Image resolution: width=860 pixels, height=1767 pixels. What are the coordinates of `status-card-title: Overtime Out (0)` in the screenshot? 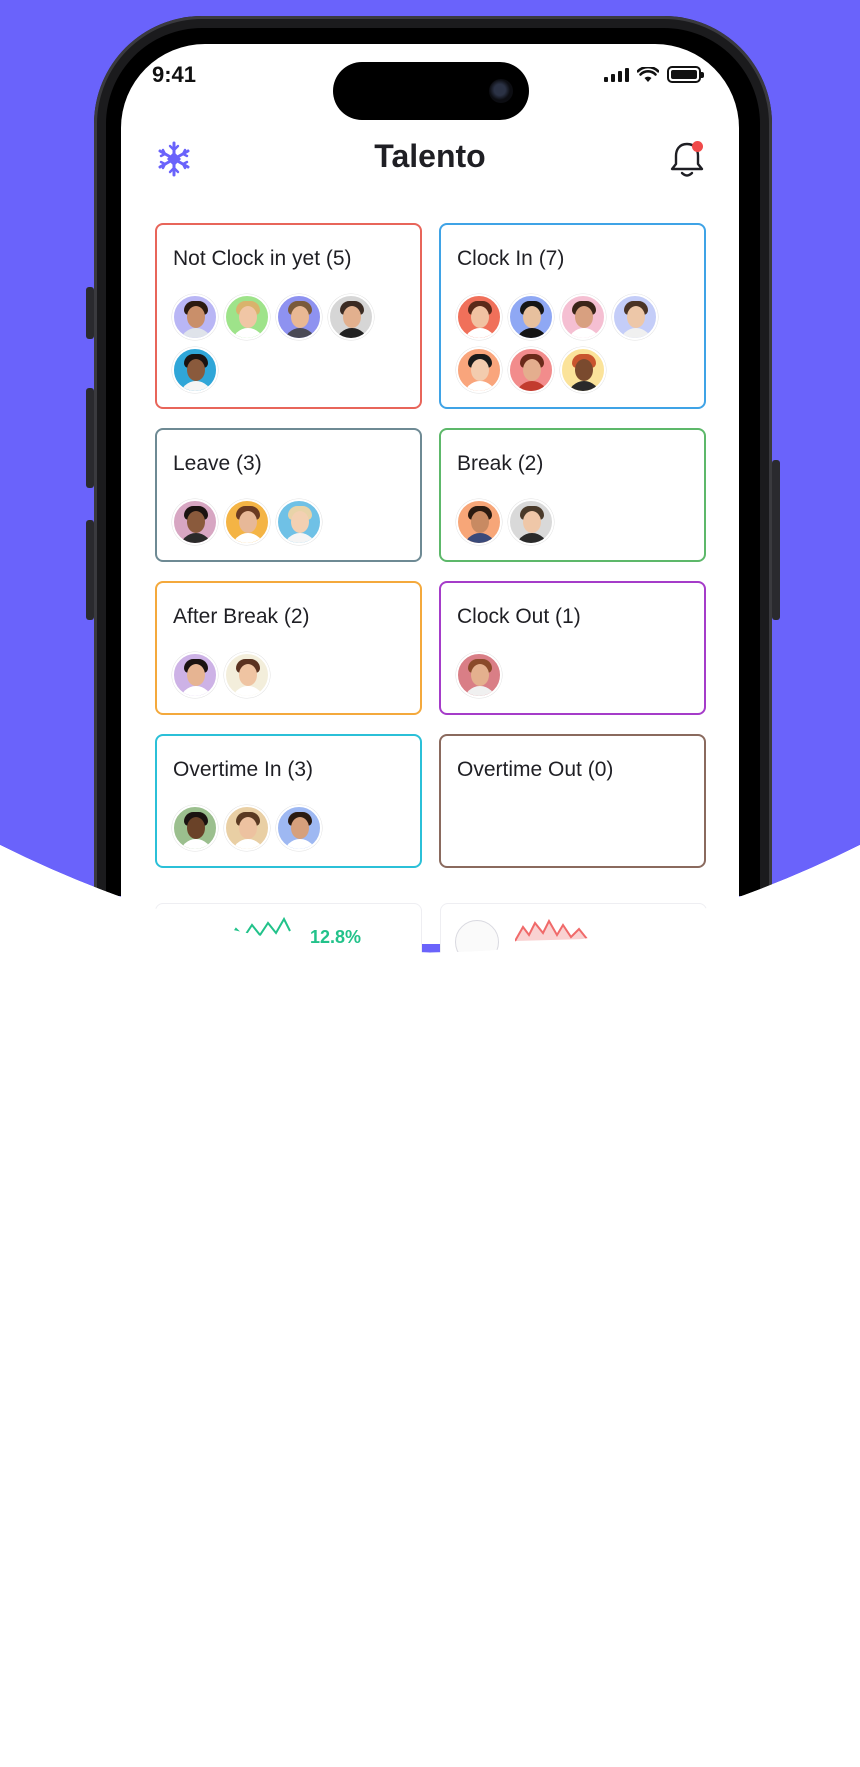 It's located at (535, 769).